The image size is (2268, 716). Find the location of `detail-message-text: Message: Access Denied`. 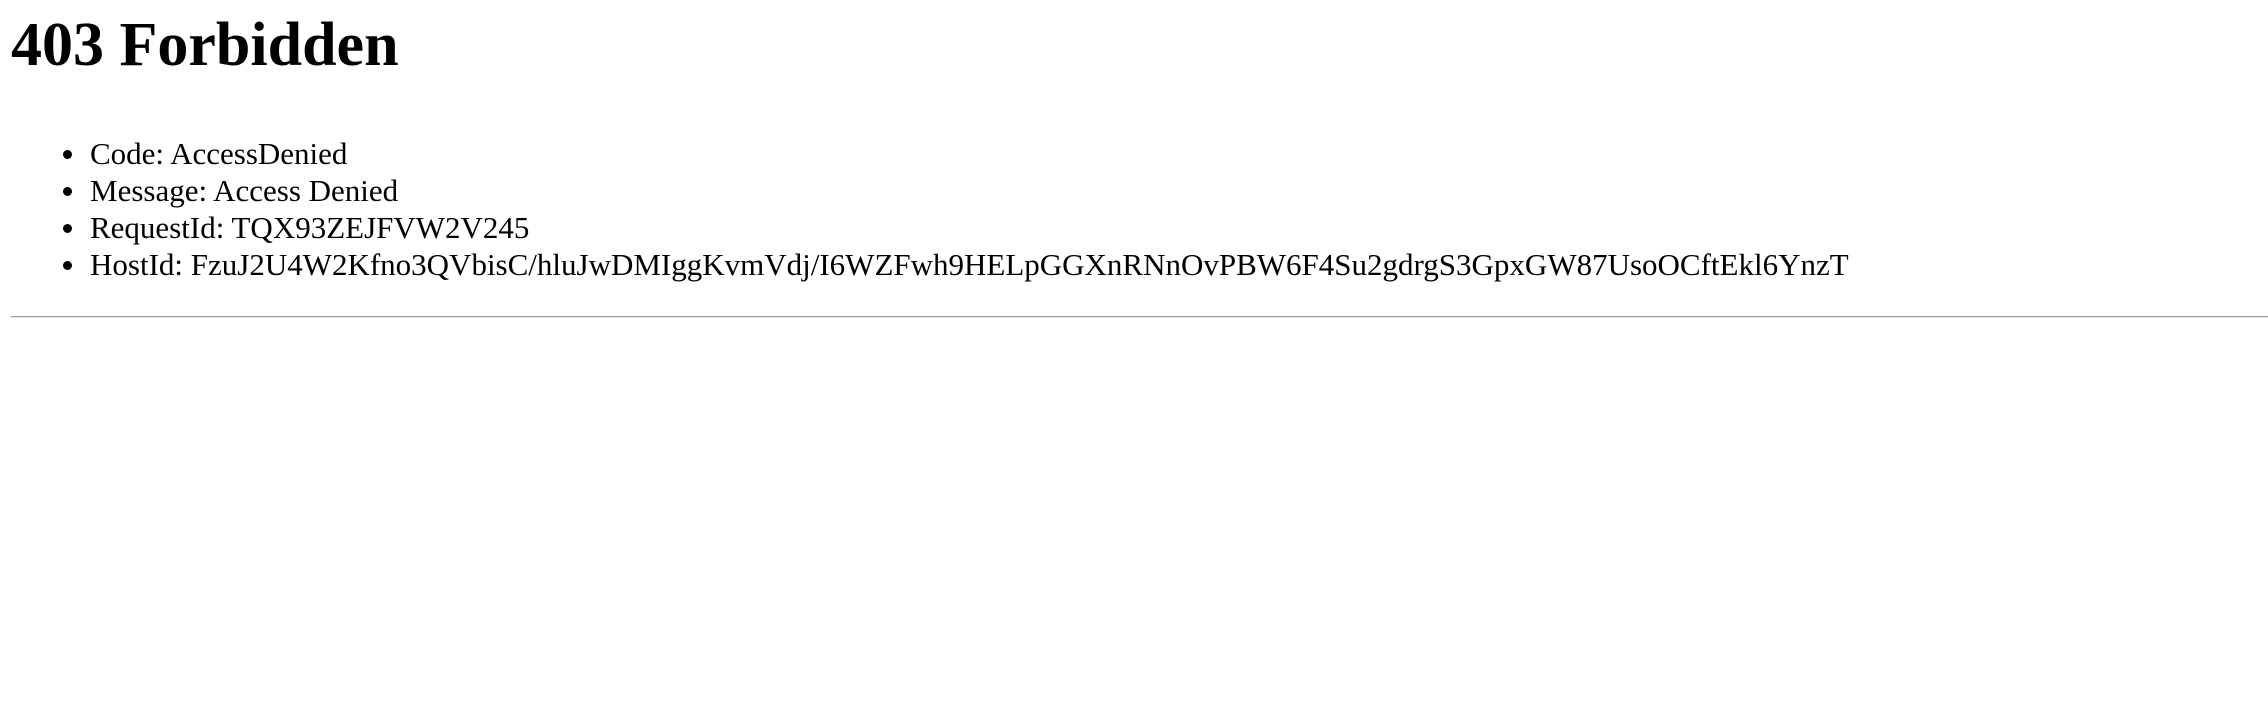

detail-message-text: Message: Access Denied is located at coordinates (244, 190).